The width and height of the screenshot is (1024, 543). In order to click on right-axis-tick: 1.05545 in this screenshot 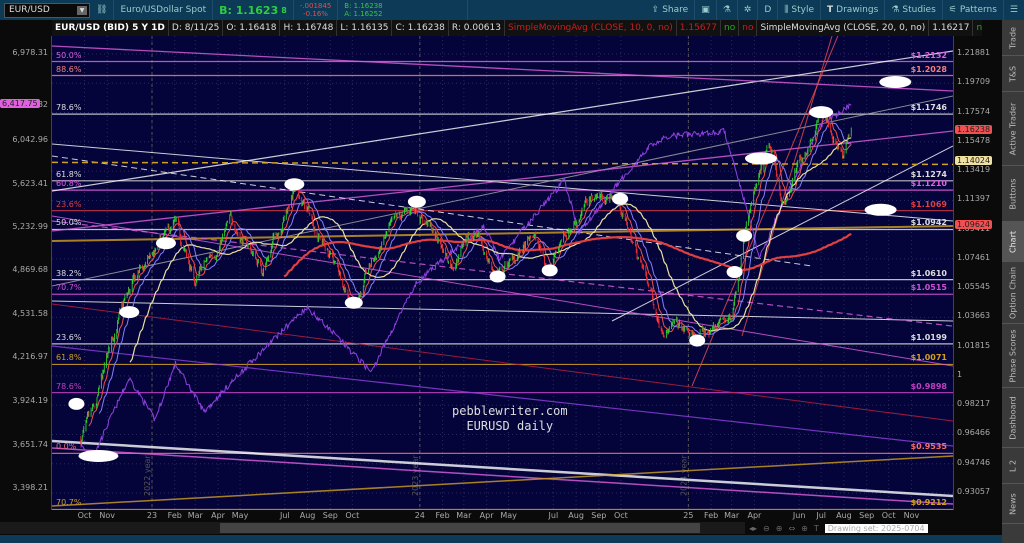, I will do `click(974, 287)`.